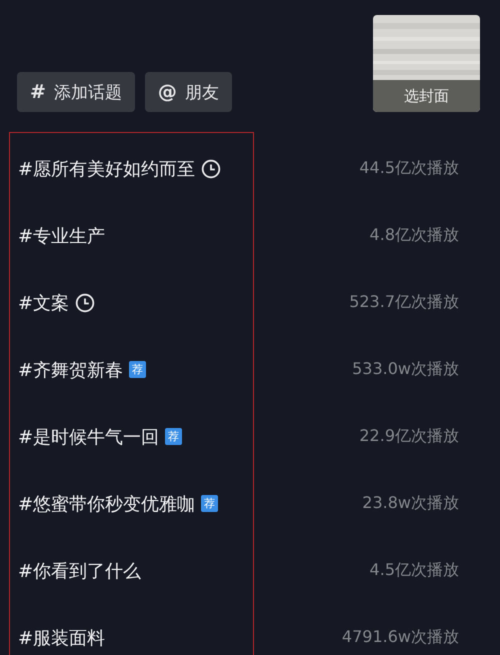  I want to click on play-count: 4791.6w次播放, so click(400, 637).